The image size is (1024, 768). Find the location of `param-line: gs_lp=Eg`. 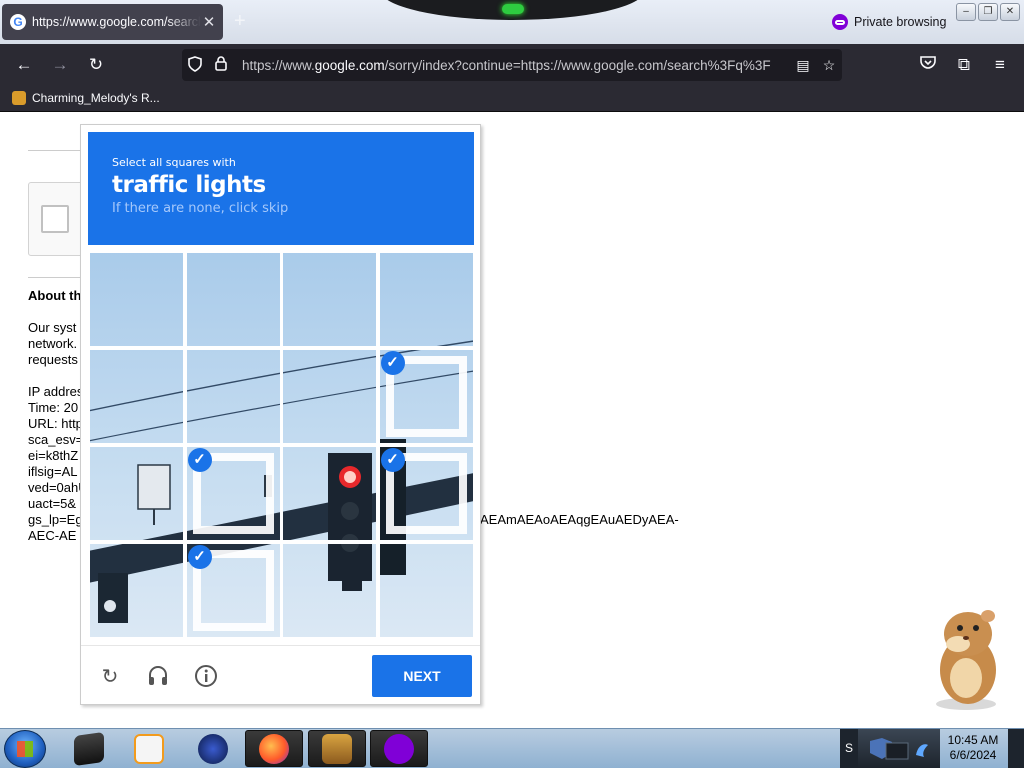

param-line: gs_lp=Eg is located at coordinates (55, 519).